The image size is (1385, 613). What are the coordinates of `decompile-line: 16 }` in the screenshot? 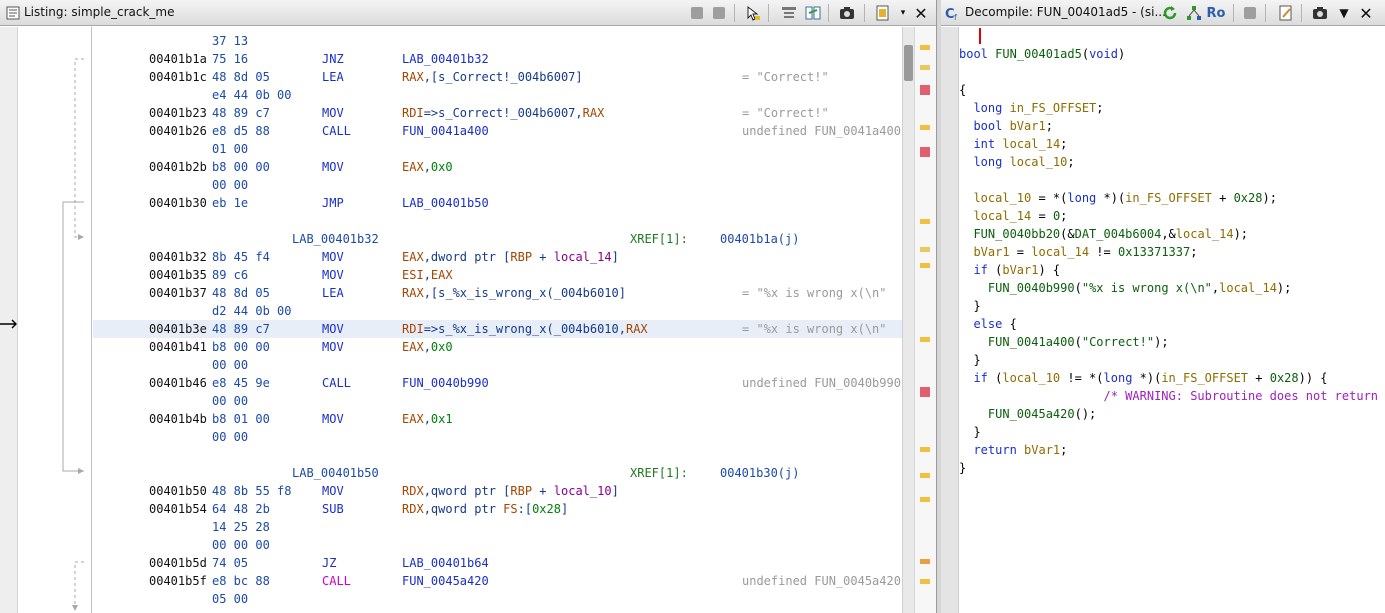 It's located at (1172, 306).